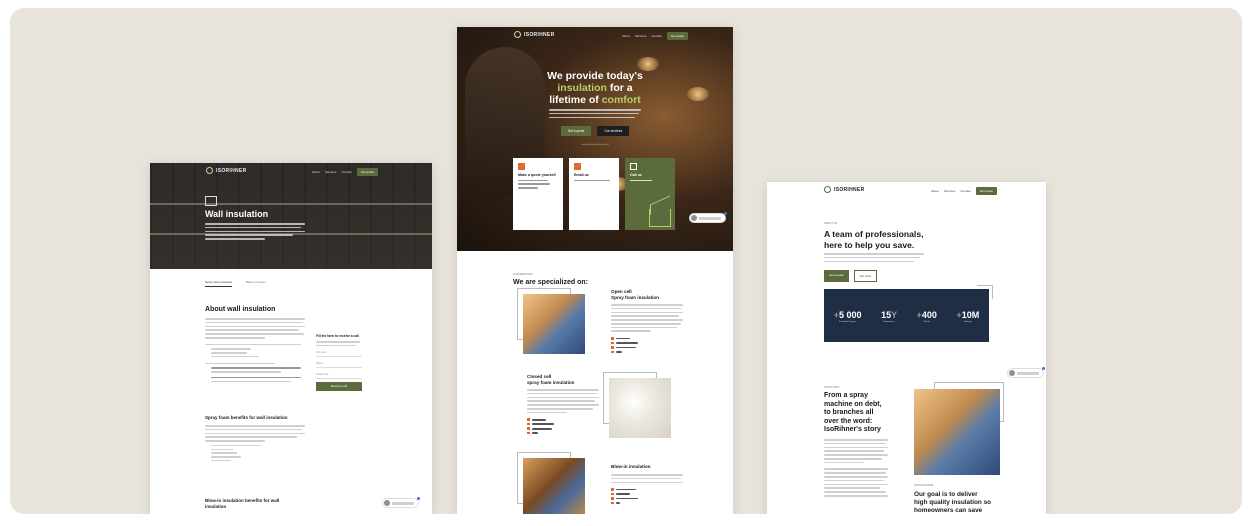 Image resolution: width=1252 pixels, height=526 pixels. What do you see at coordinates (577, 166) in the screenshot?
I see `envelope-icon` at bounding box center [577, 166].